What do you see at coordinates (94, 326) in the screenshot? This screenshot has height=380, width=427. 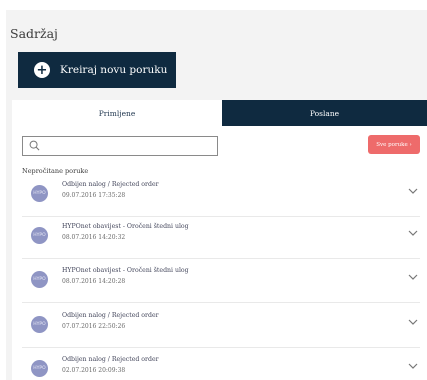 I see `message-date: 07.07.2016 22:50:26` at bounding box center [94, 326].